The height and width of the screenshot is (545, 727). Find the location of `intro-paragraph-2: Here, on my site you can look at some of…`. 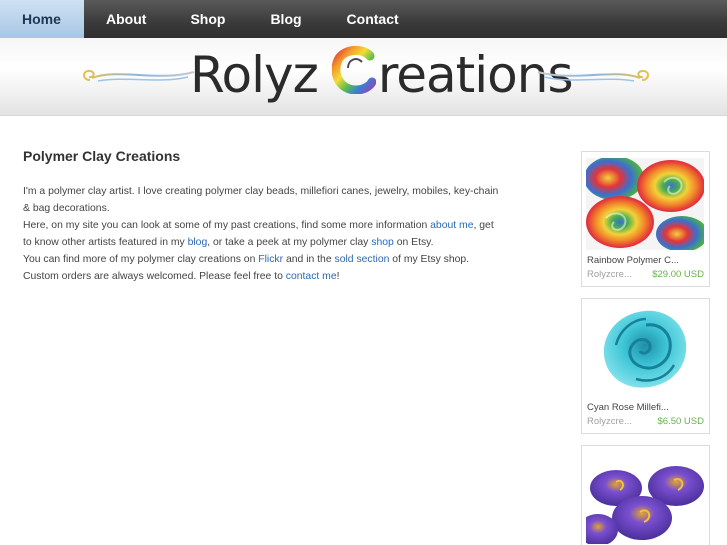

intro-paragraph-2: Here, on my site you can look at some of… is located at coordinates (258, 234).